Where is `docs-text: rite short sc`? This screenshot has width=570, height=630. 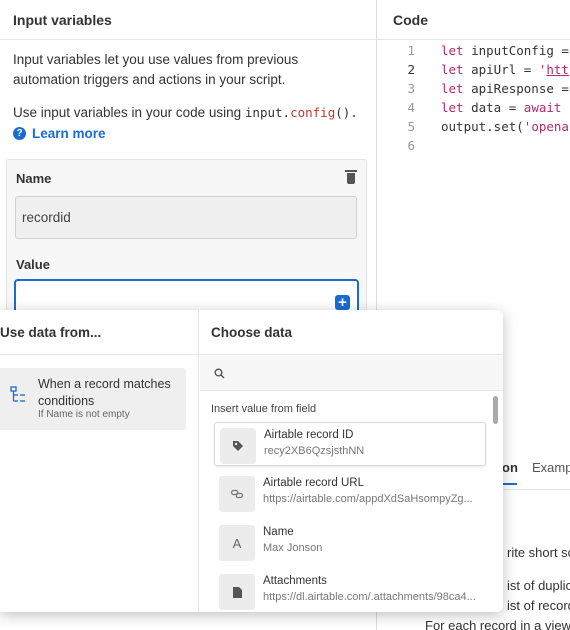 docs-text: rite short sc is located at coordinates (538, 552).